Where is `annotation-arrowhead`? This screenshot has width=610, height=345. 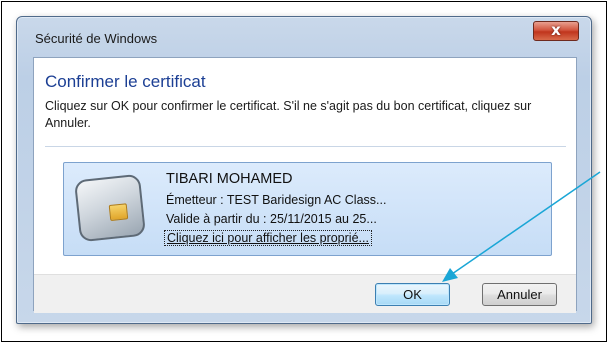
annotation-arrowhead is located at coordinates (450, 275).